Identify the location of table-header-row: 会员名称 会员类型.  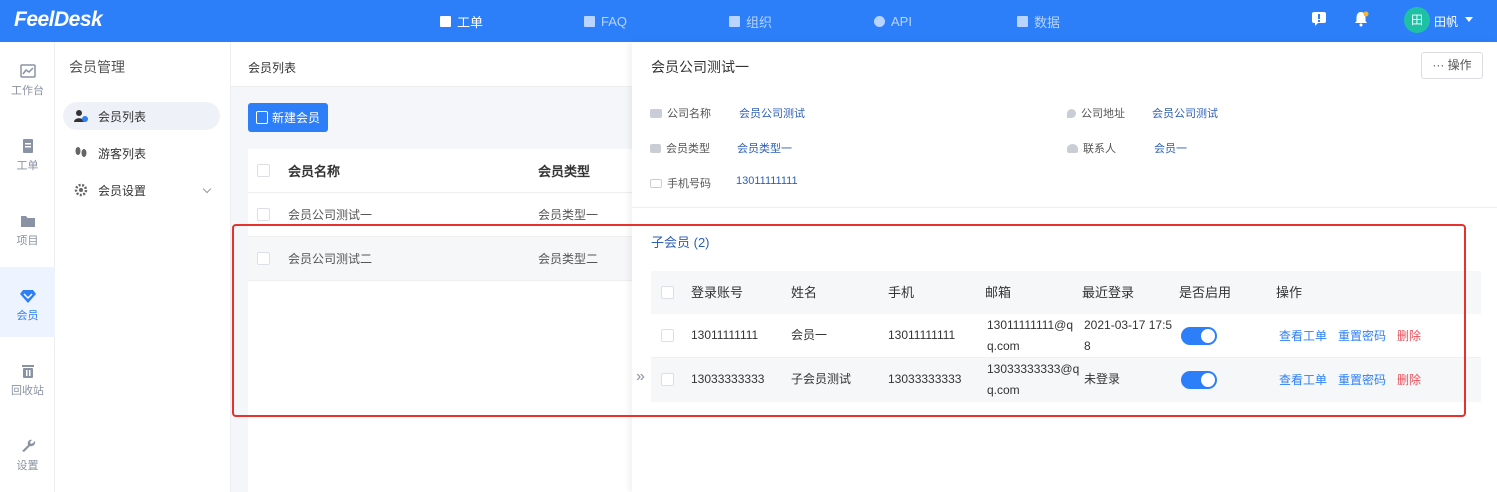
(440, 171).